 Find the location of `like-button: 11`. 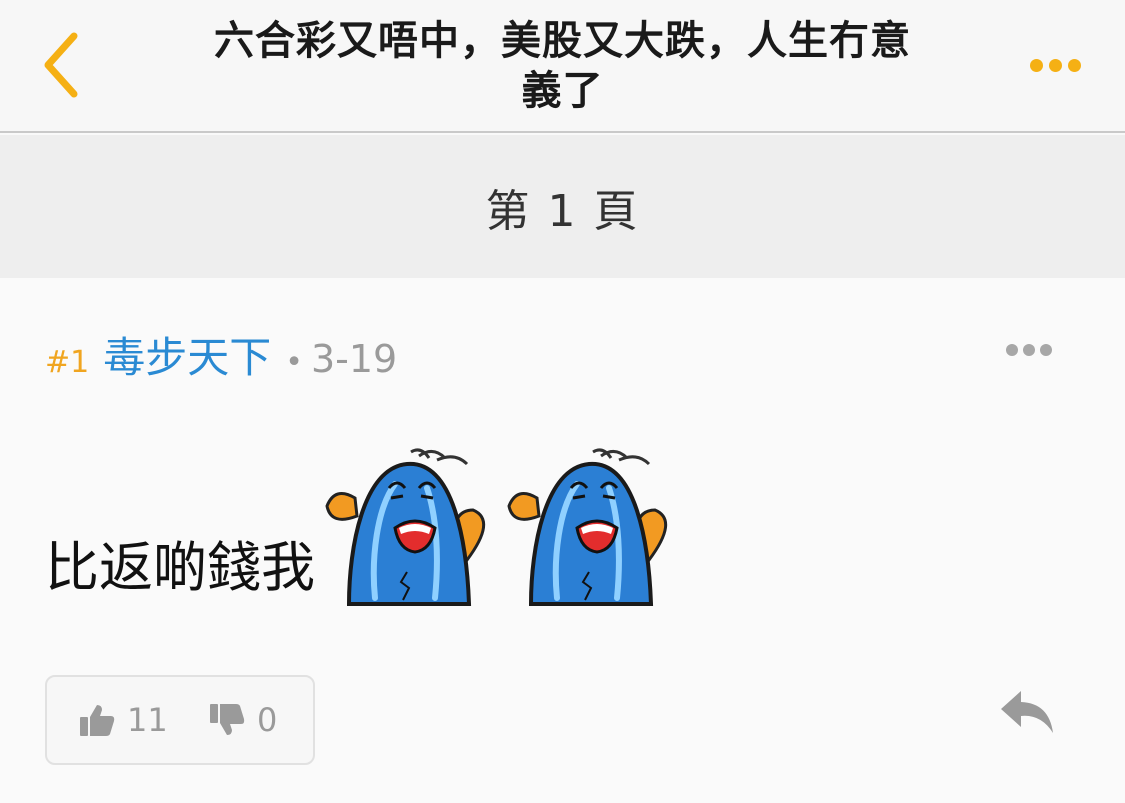

like-button: 11 is located at coordinates (123, 720).